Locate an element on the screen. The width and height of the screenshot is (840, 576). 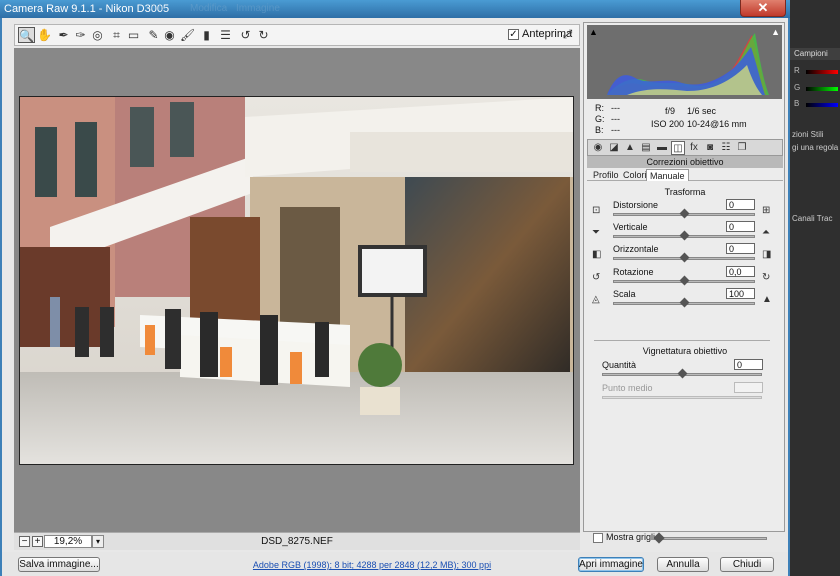
rotate-cw-icon: ↻ is located at coordinates (263, 35).